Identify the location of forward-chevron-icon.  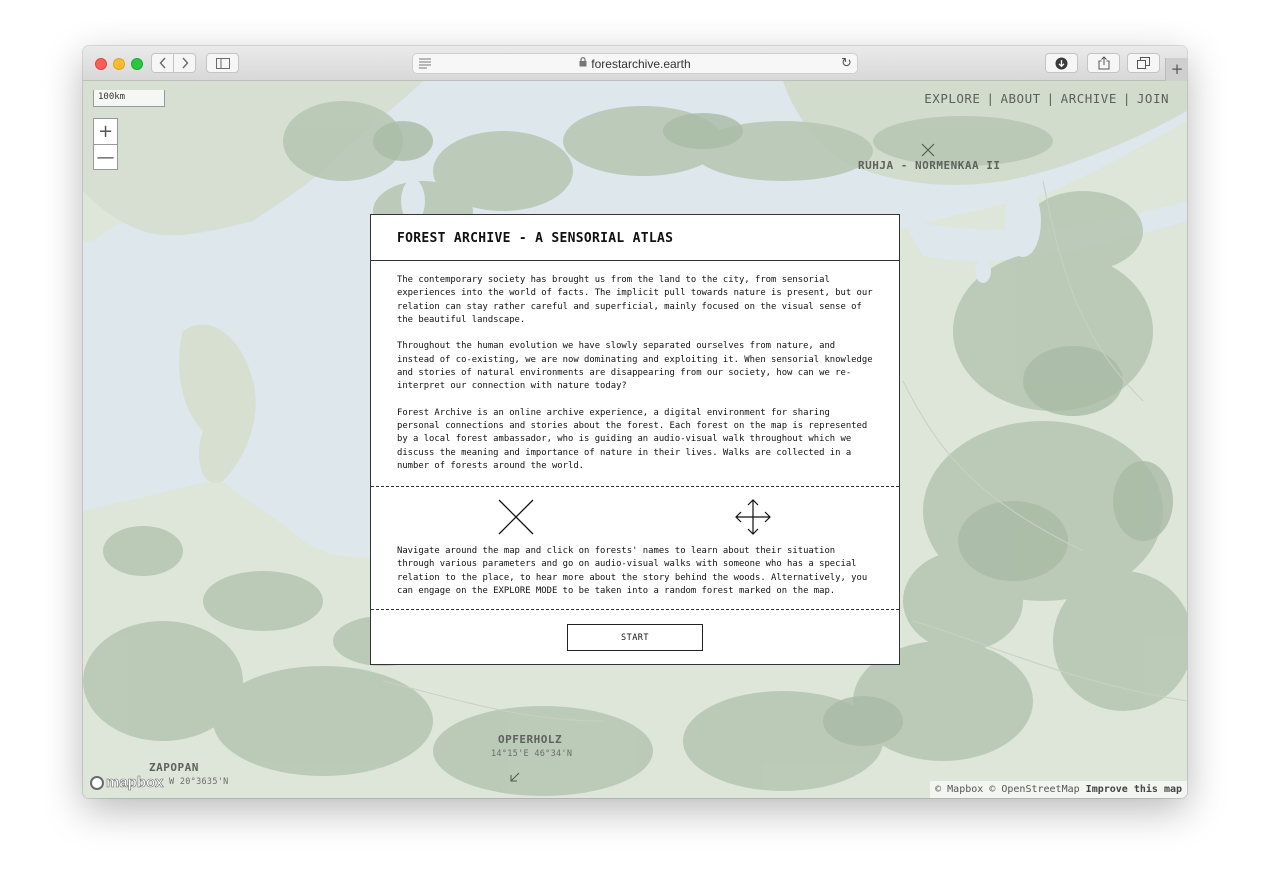
(184, 63).